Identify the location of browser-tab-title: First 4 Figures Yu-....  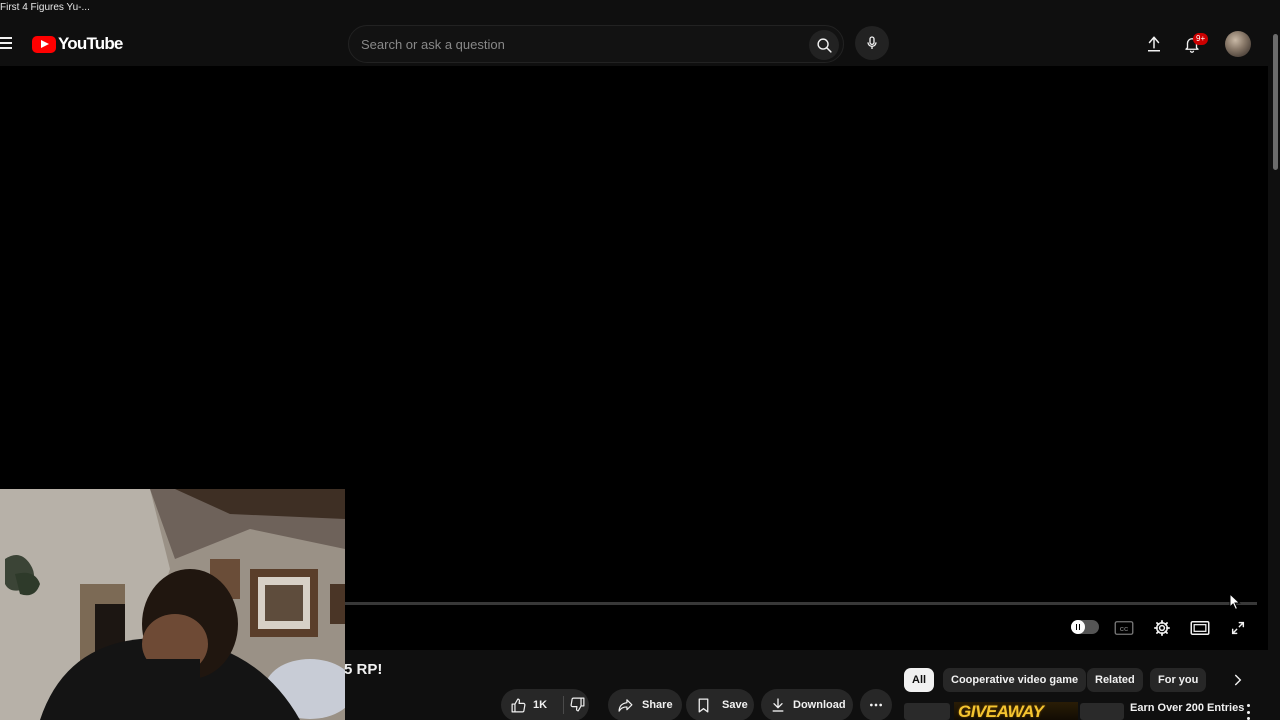
(45, 7).